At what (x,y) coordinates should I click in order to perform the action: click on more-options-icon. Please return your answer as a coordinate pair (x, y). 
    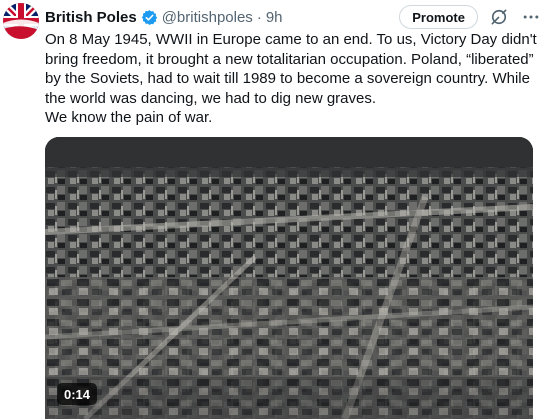
    Looking at the image, I should click on (531, 17).